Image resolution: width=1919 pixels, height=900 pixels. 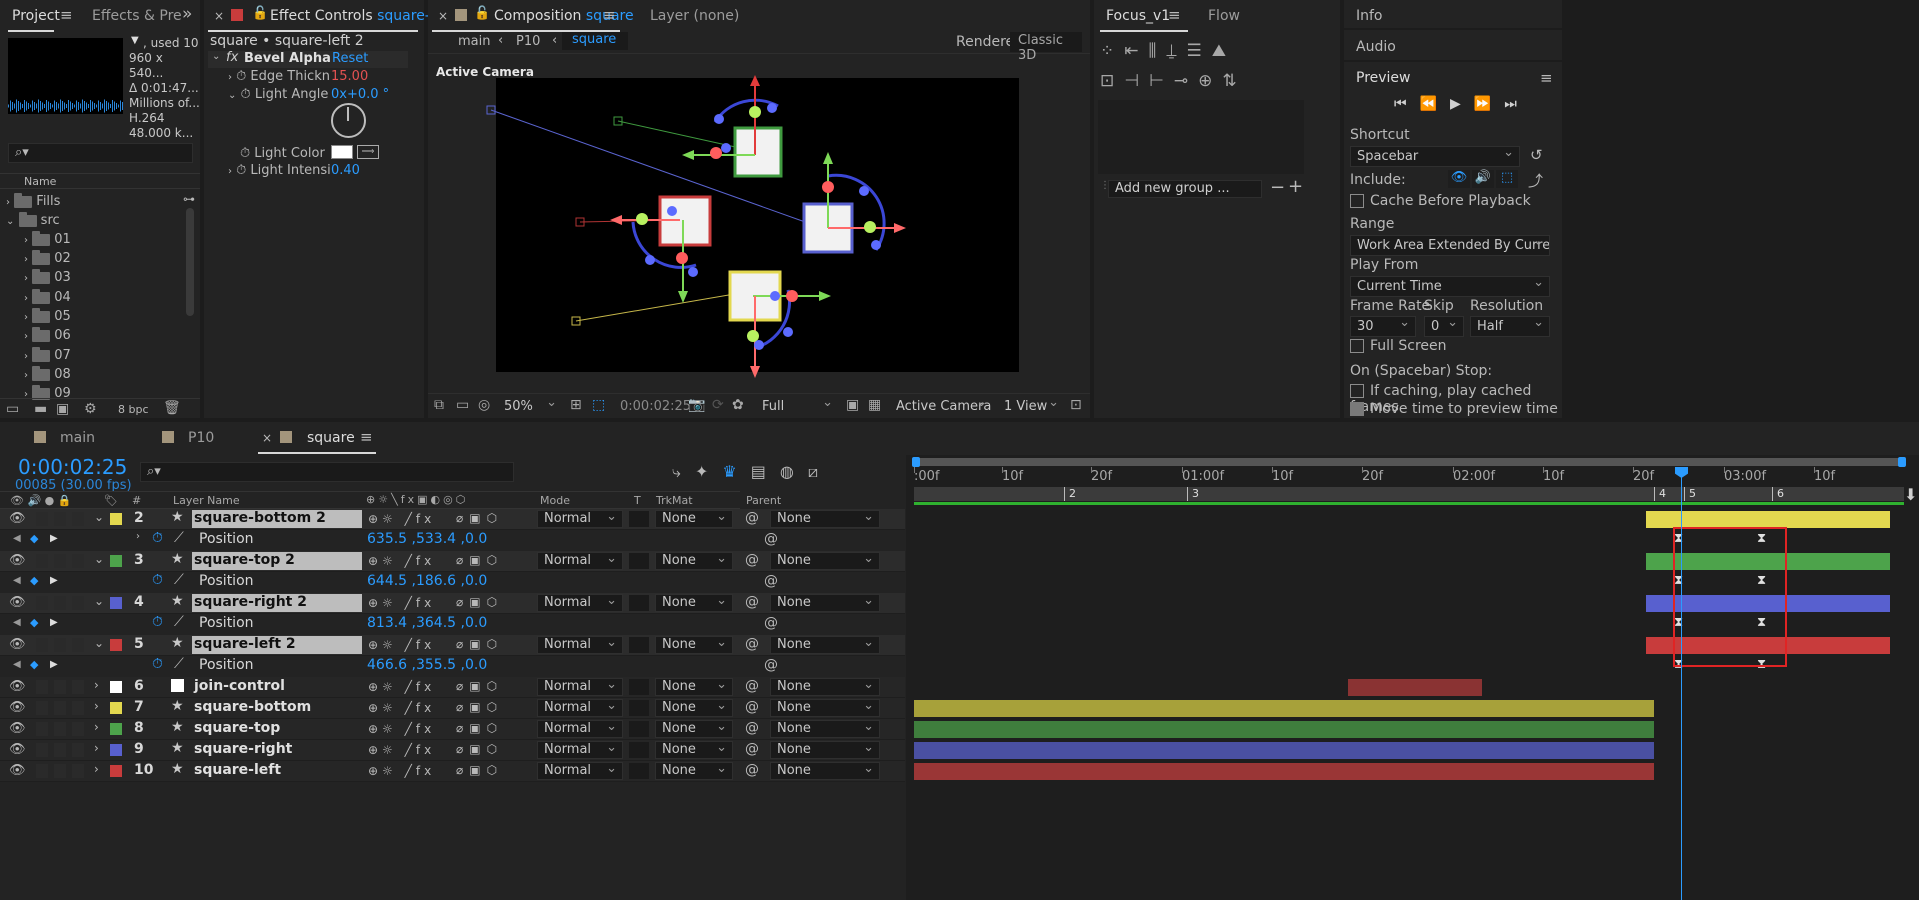 I want to click on region-of-interest-icon: ⬚, so click(x=598, y=405).